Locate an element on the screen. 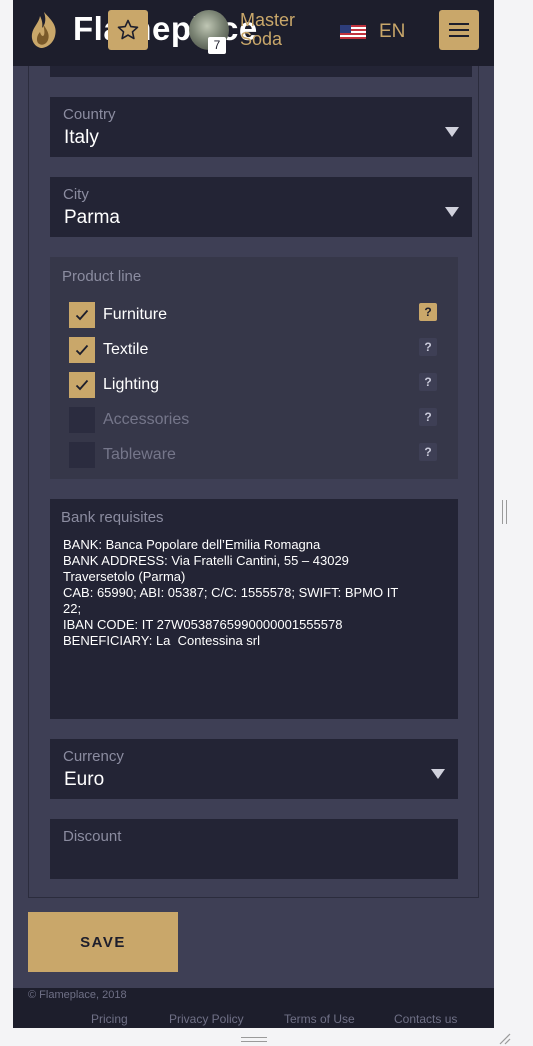  product-line-item-label: Furniture is located at coordinates (135, 314).